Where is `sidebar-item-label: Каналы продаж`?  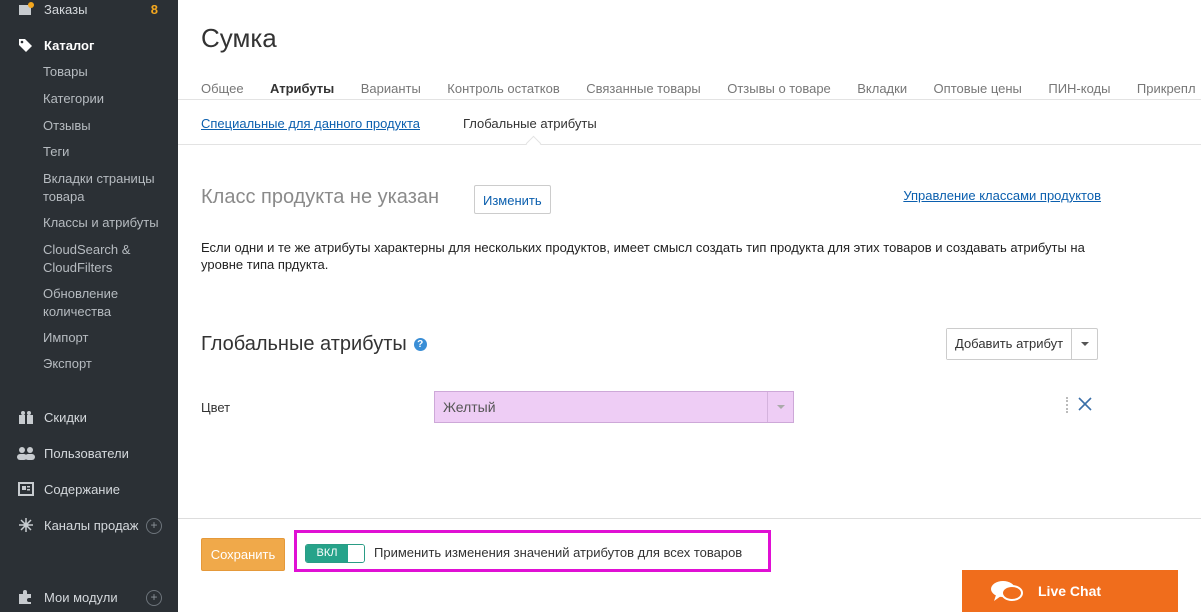 sidebar-item-label: Каналы продаж is located at coordinates (91, 525).